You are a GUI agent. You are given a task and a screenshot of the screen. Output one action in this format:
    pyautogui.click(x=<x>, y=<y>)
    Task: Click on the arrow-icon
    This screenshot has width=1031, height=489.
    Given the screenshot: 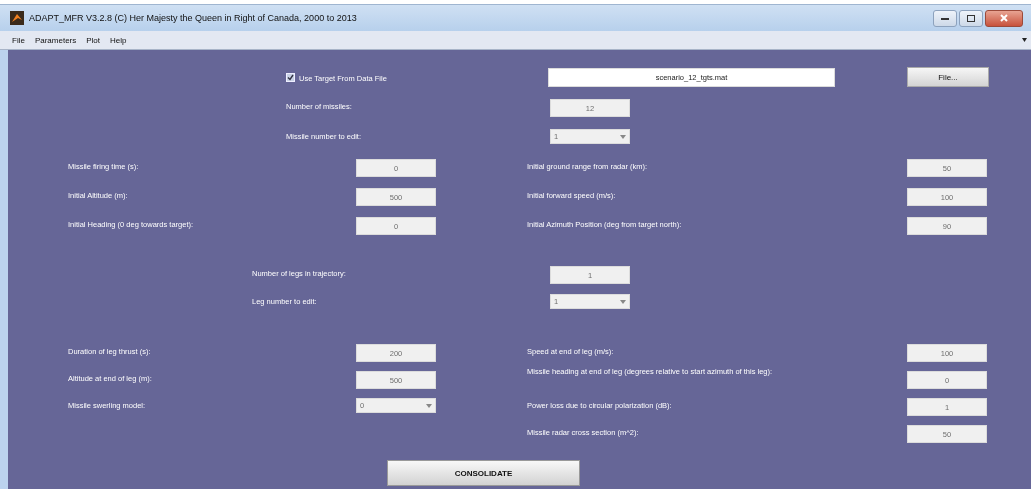 What is the action you would take?
    pyautogui.click(x=1024, y=40)
    